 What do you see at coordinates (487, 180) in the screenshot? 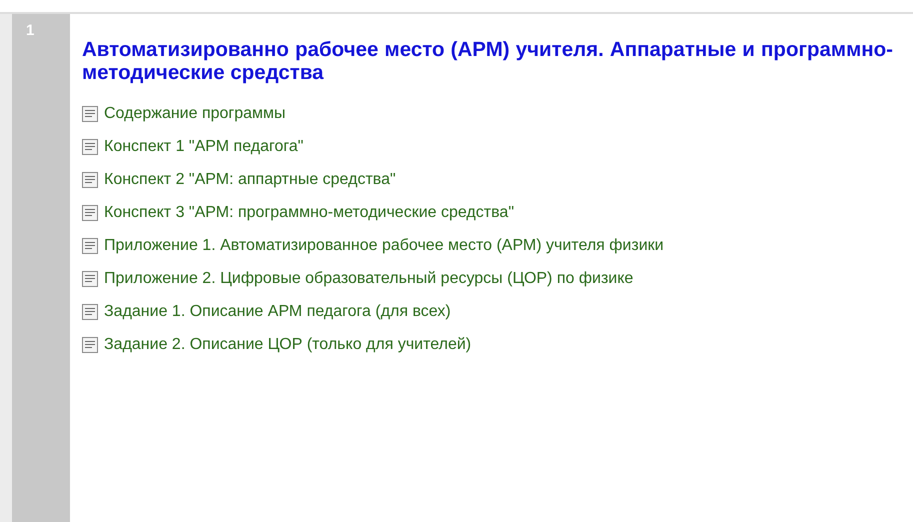
I see `document-link: Конспект 2 "АРМ: аппартные средства"` at bounding box center [487, 180].